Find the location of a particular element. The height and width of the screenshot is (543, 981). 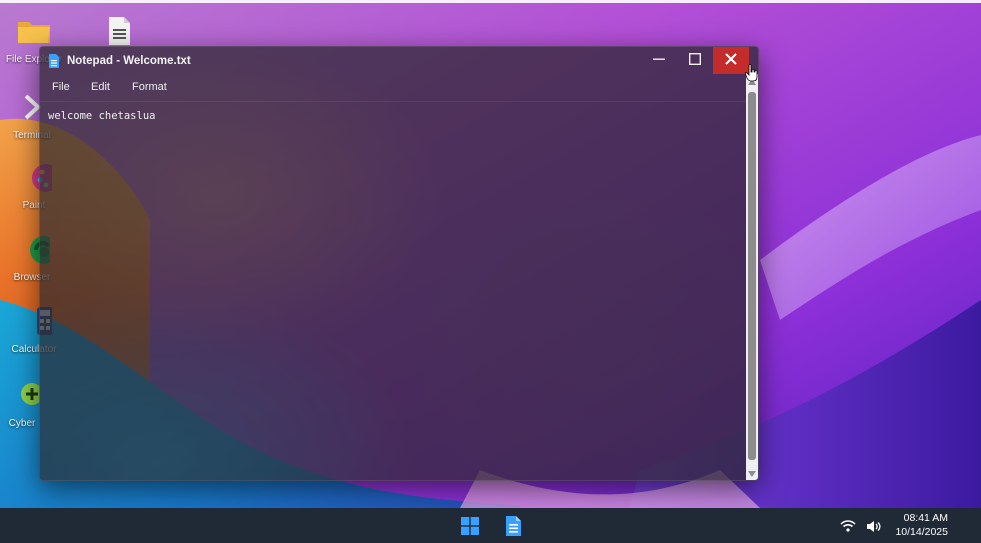

menu-edit: Edit is located at coordinates (100, 87).